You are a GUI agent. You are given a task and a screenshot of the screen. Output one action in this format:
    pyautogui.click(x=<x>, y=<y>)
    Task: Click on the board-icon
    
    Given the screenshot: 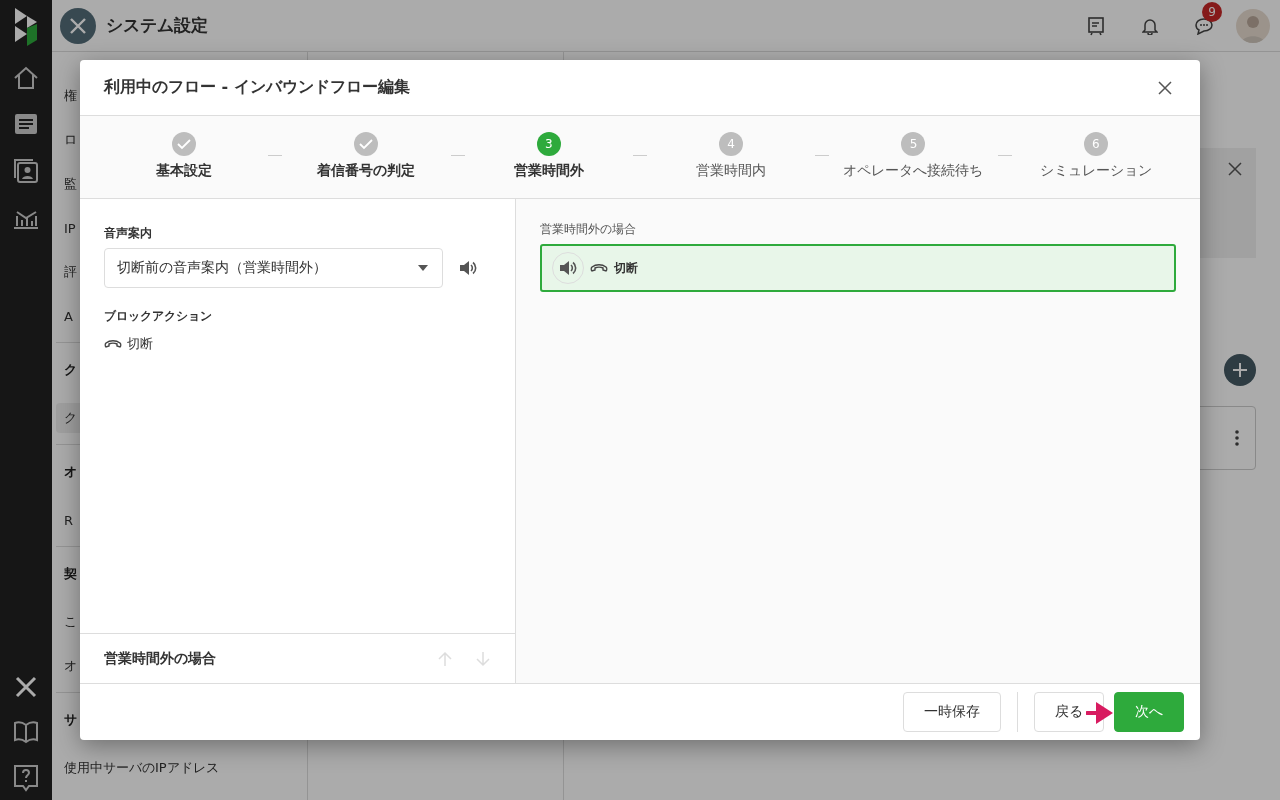 What is the action you would take?
    pyautogui.click(x=1096, y=25)
    